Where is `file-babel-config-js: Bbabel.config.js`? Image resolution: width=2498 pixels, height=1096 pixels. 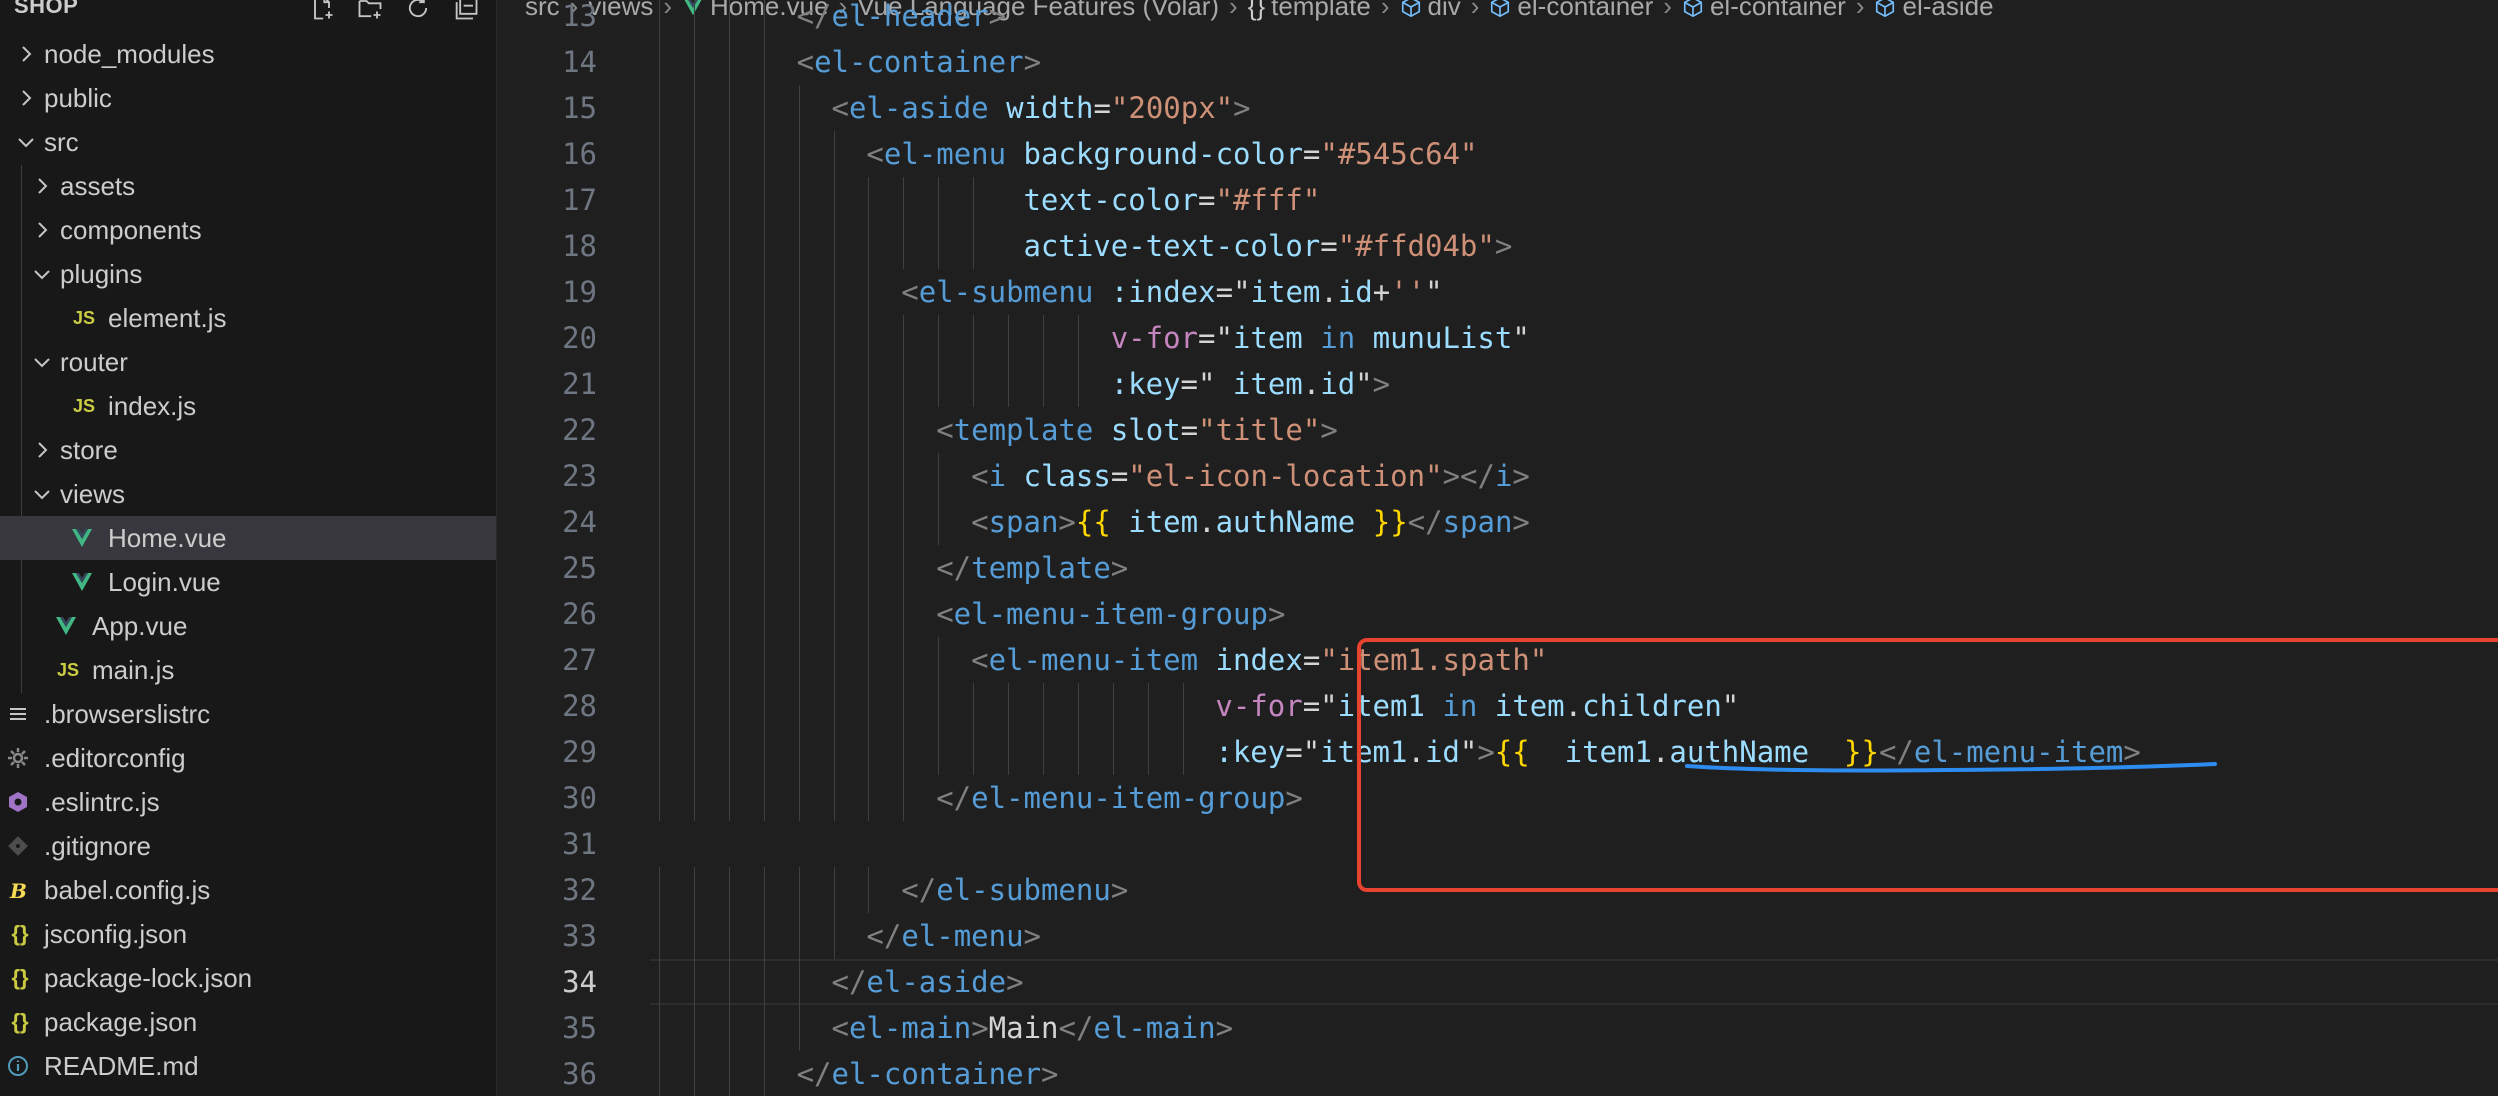 file-babel-config-js: Bbabel.config.js is located at coordinates (248, 890).